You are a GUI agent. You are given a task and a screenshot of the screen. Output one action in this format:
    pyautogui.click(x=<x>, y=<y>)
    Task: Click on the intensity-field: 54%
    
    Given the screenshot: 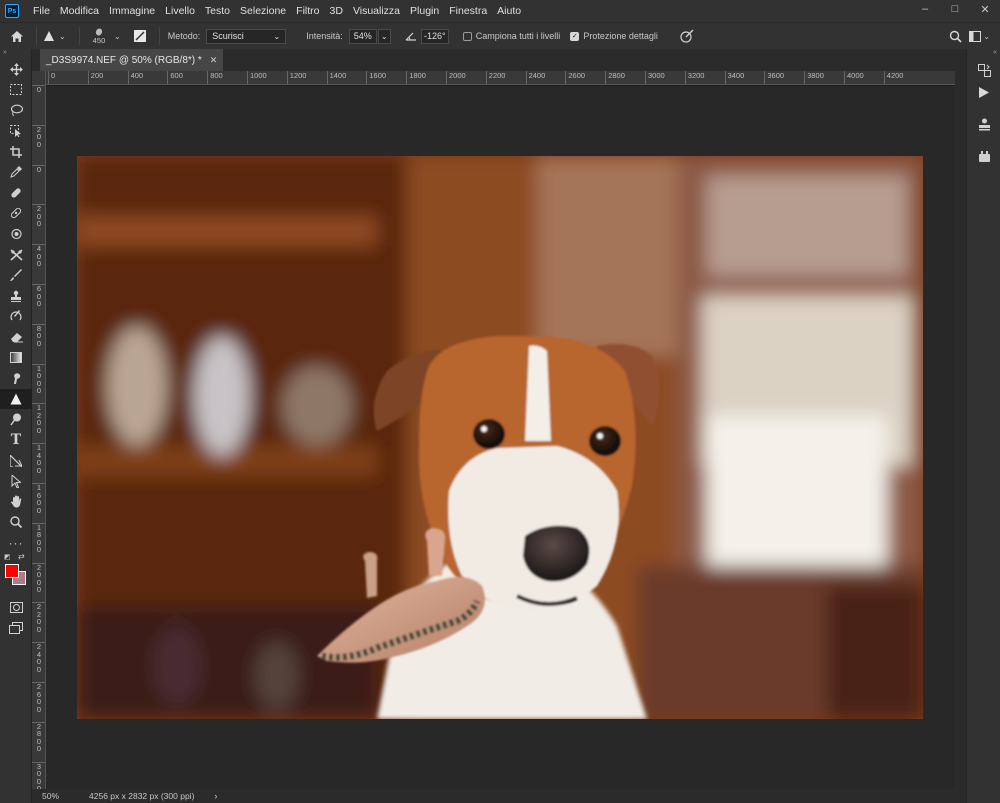 What is the action you would take?
    pyautogui.click(x=362, y=36)
    